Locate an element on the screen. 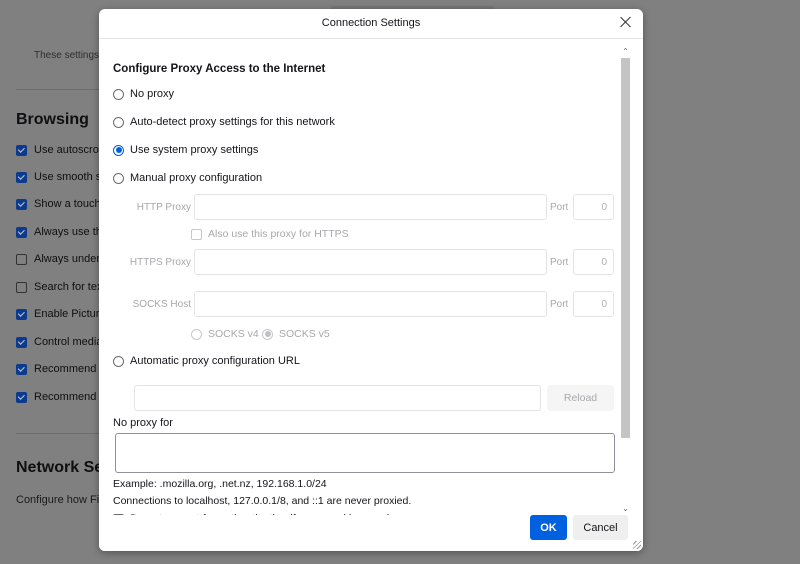 This screenshot has width=800, height=564. dialog-title: Connection Settings is located at coordinates (371, 23).